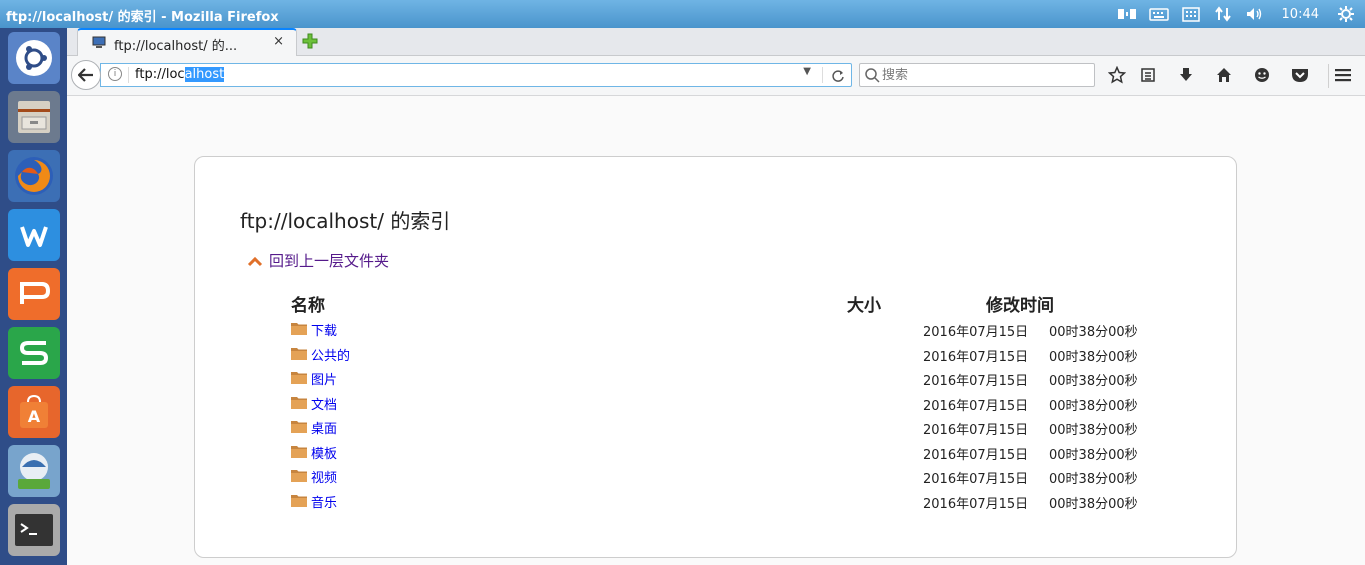 This screenshot has width=1365, height=565. What do you see at coordinates (34, 353) in the screenshot?
I see `wps-spreadsheets-icon` at bounding box center [34, 353].